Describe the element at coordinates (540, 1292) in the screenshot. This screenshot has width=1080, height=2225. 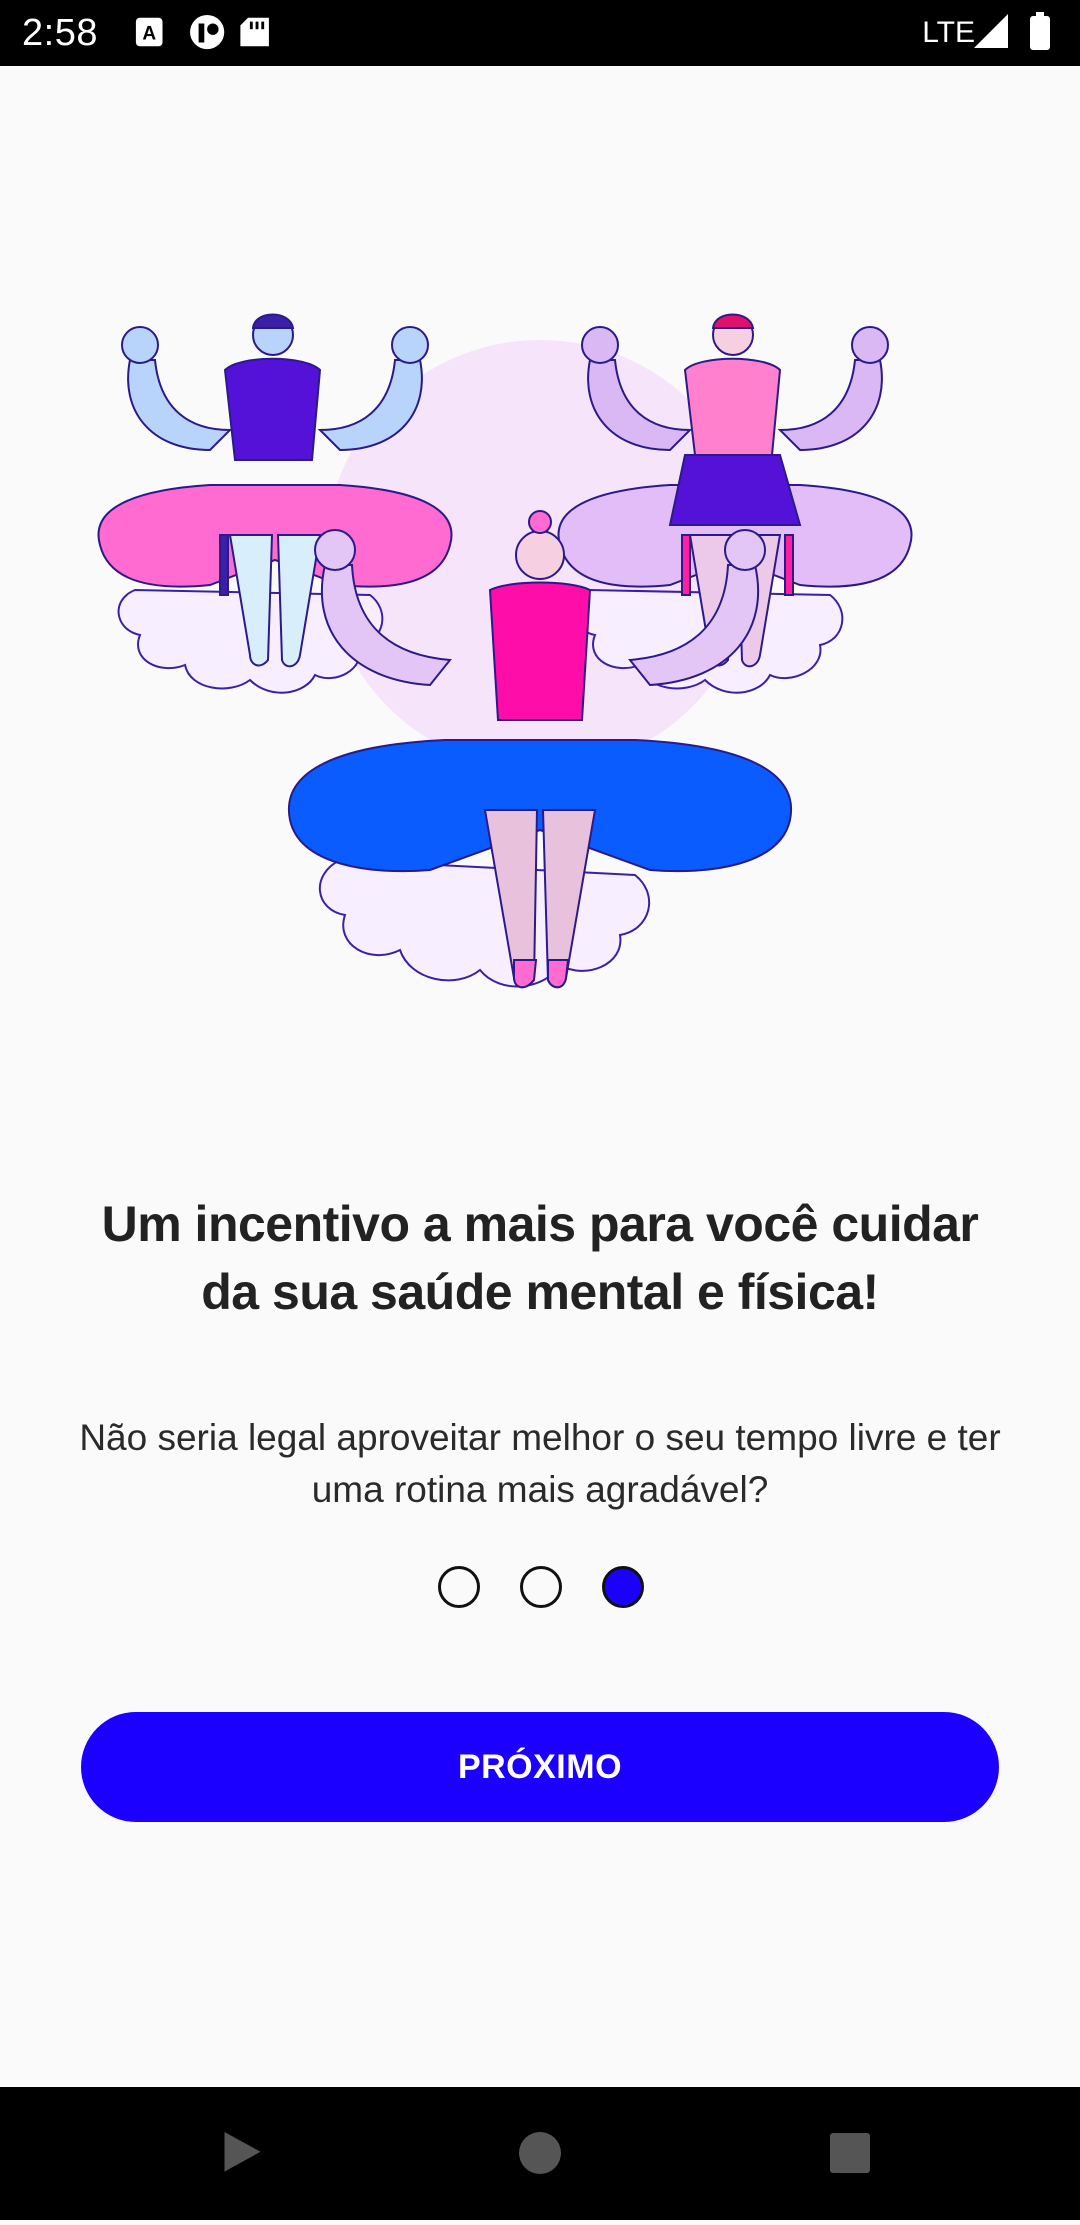
I see `headline-line-2: da sua saúde mental e física!` at that location.